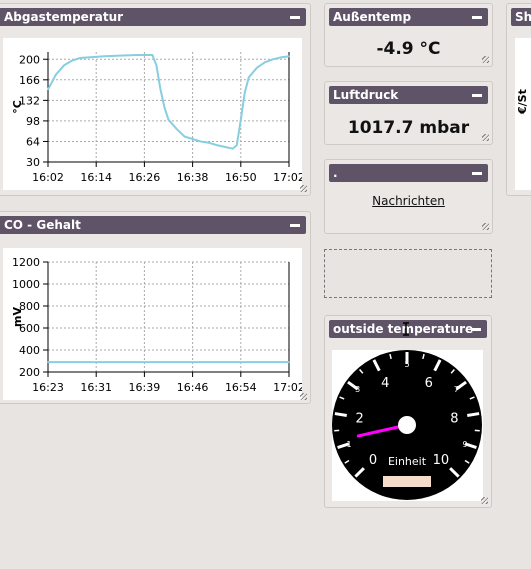  Describe the element at coordinates (153, 225) in the screenshot. I see `co-gehalt-titlebar: CO - Gehalt` at that location.